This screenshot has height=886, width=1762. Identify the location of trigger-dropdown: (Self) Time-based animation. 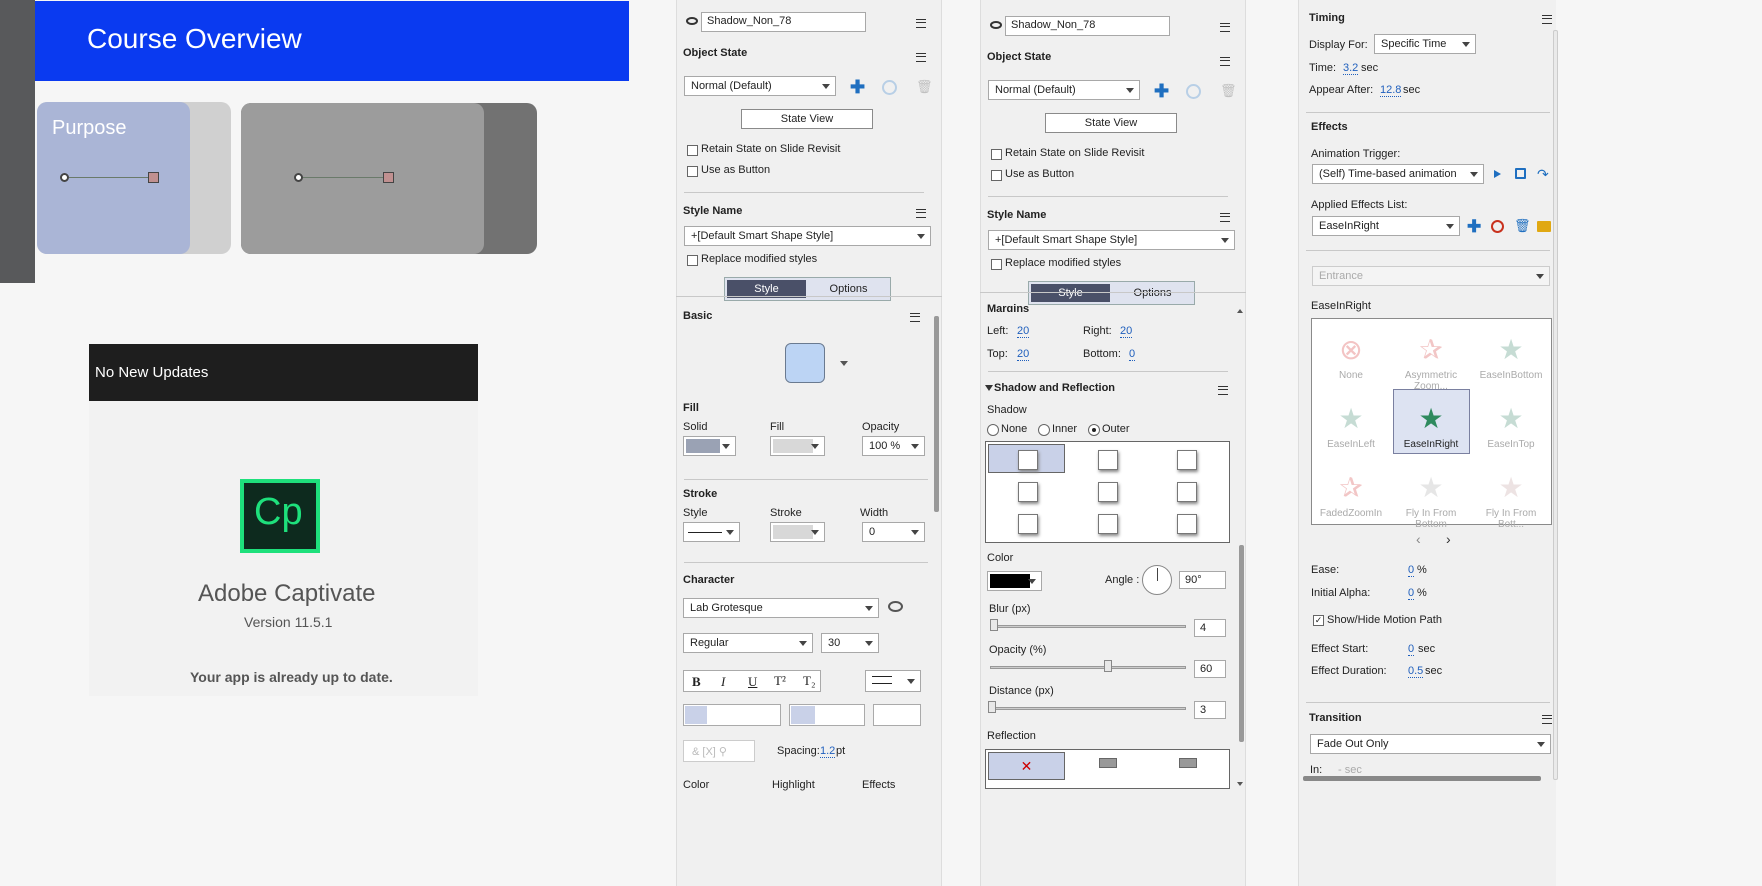
(1398, 174).